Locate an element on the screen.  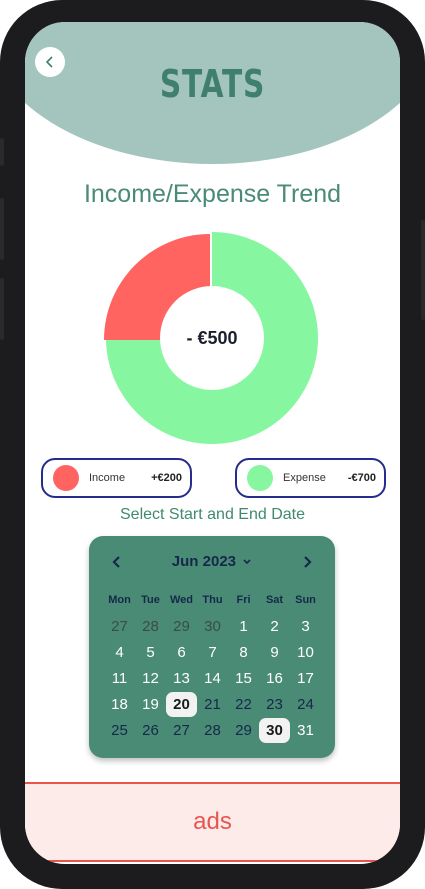
month-year-label: Jun 2023 is located at coordinates (204, 561).